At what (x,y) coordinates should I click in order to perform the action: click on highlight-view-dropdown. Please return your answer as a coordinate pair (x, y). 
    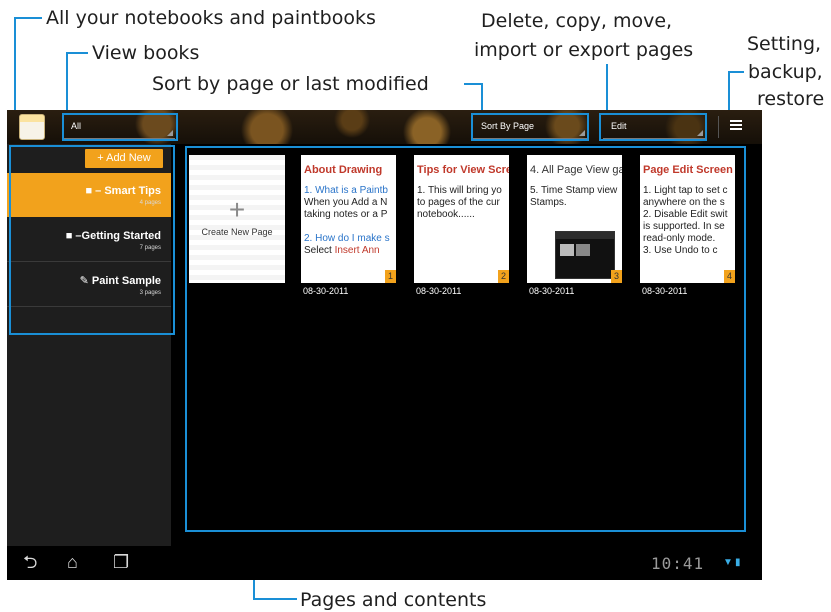
    Looking at the image, I should click on (120, 127).